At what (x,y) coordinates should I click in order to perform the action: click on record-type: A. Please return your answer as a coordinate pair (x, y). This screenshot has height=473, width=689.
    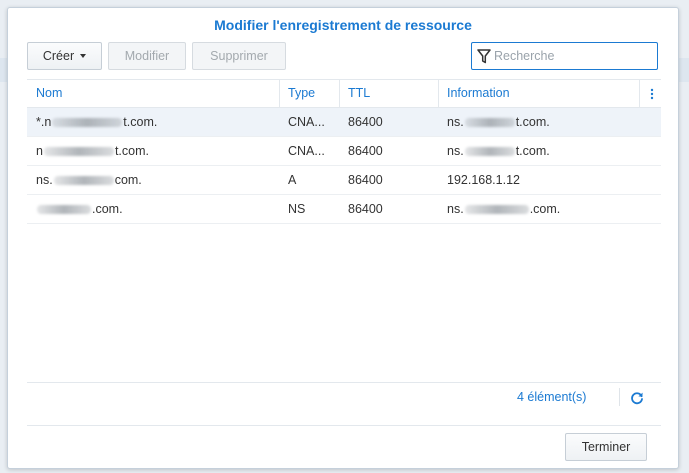
    Looking at the image, I should click on (292, 180).